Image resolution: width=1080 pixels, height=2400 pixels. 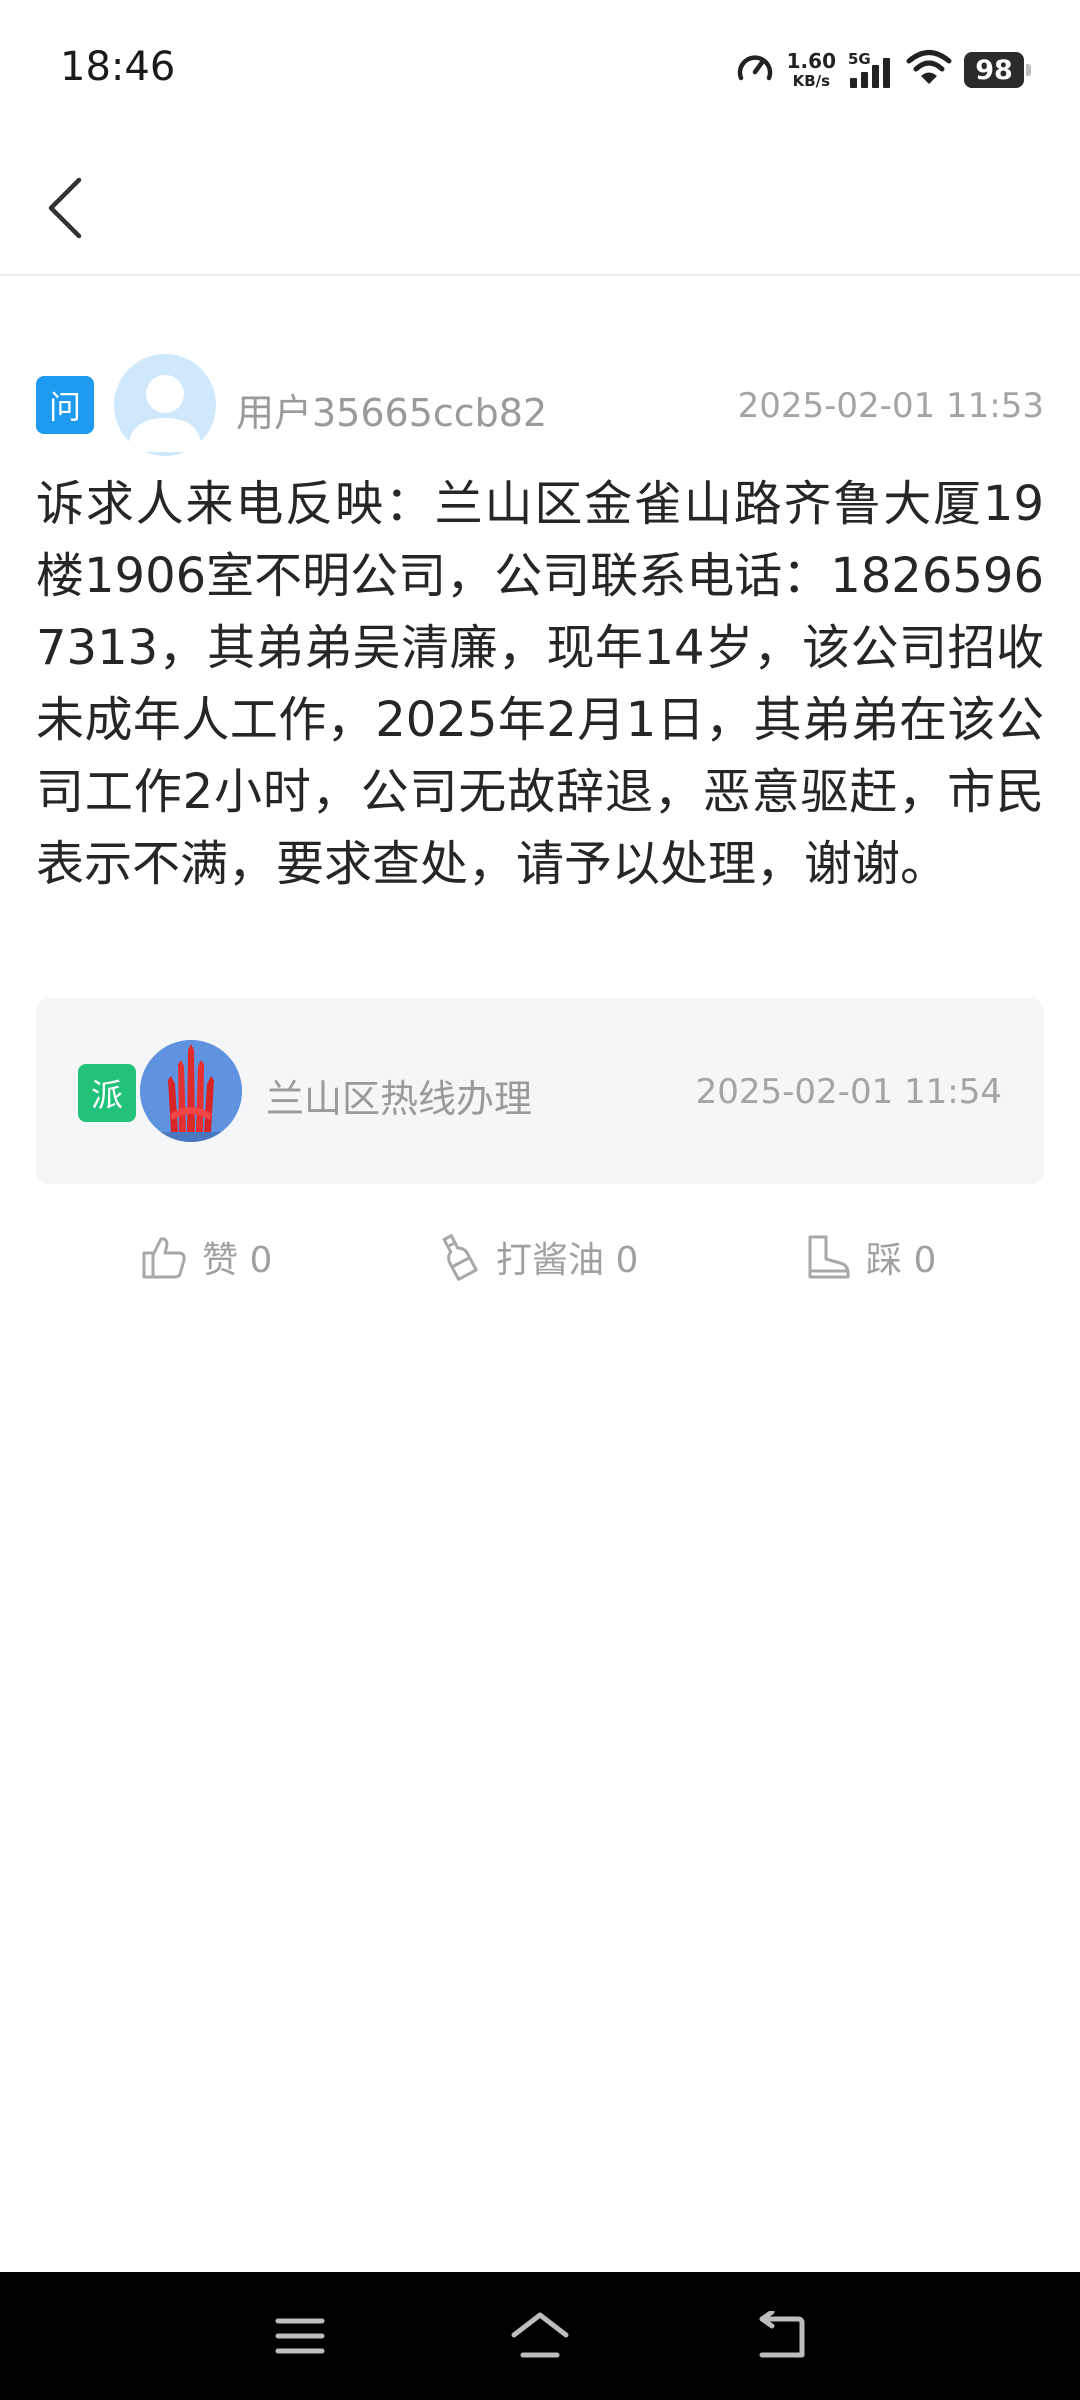 I want to click on dispatch-badge: 派, so click(x=107, y=1093).